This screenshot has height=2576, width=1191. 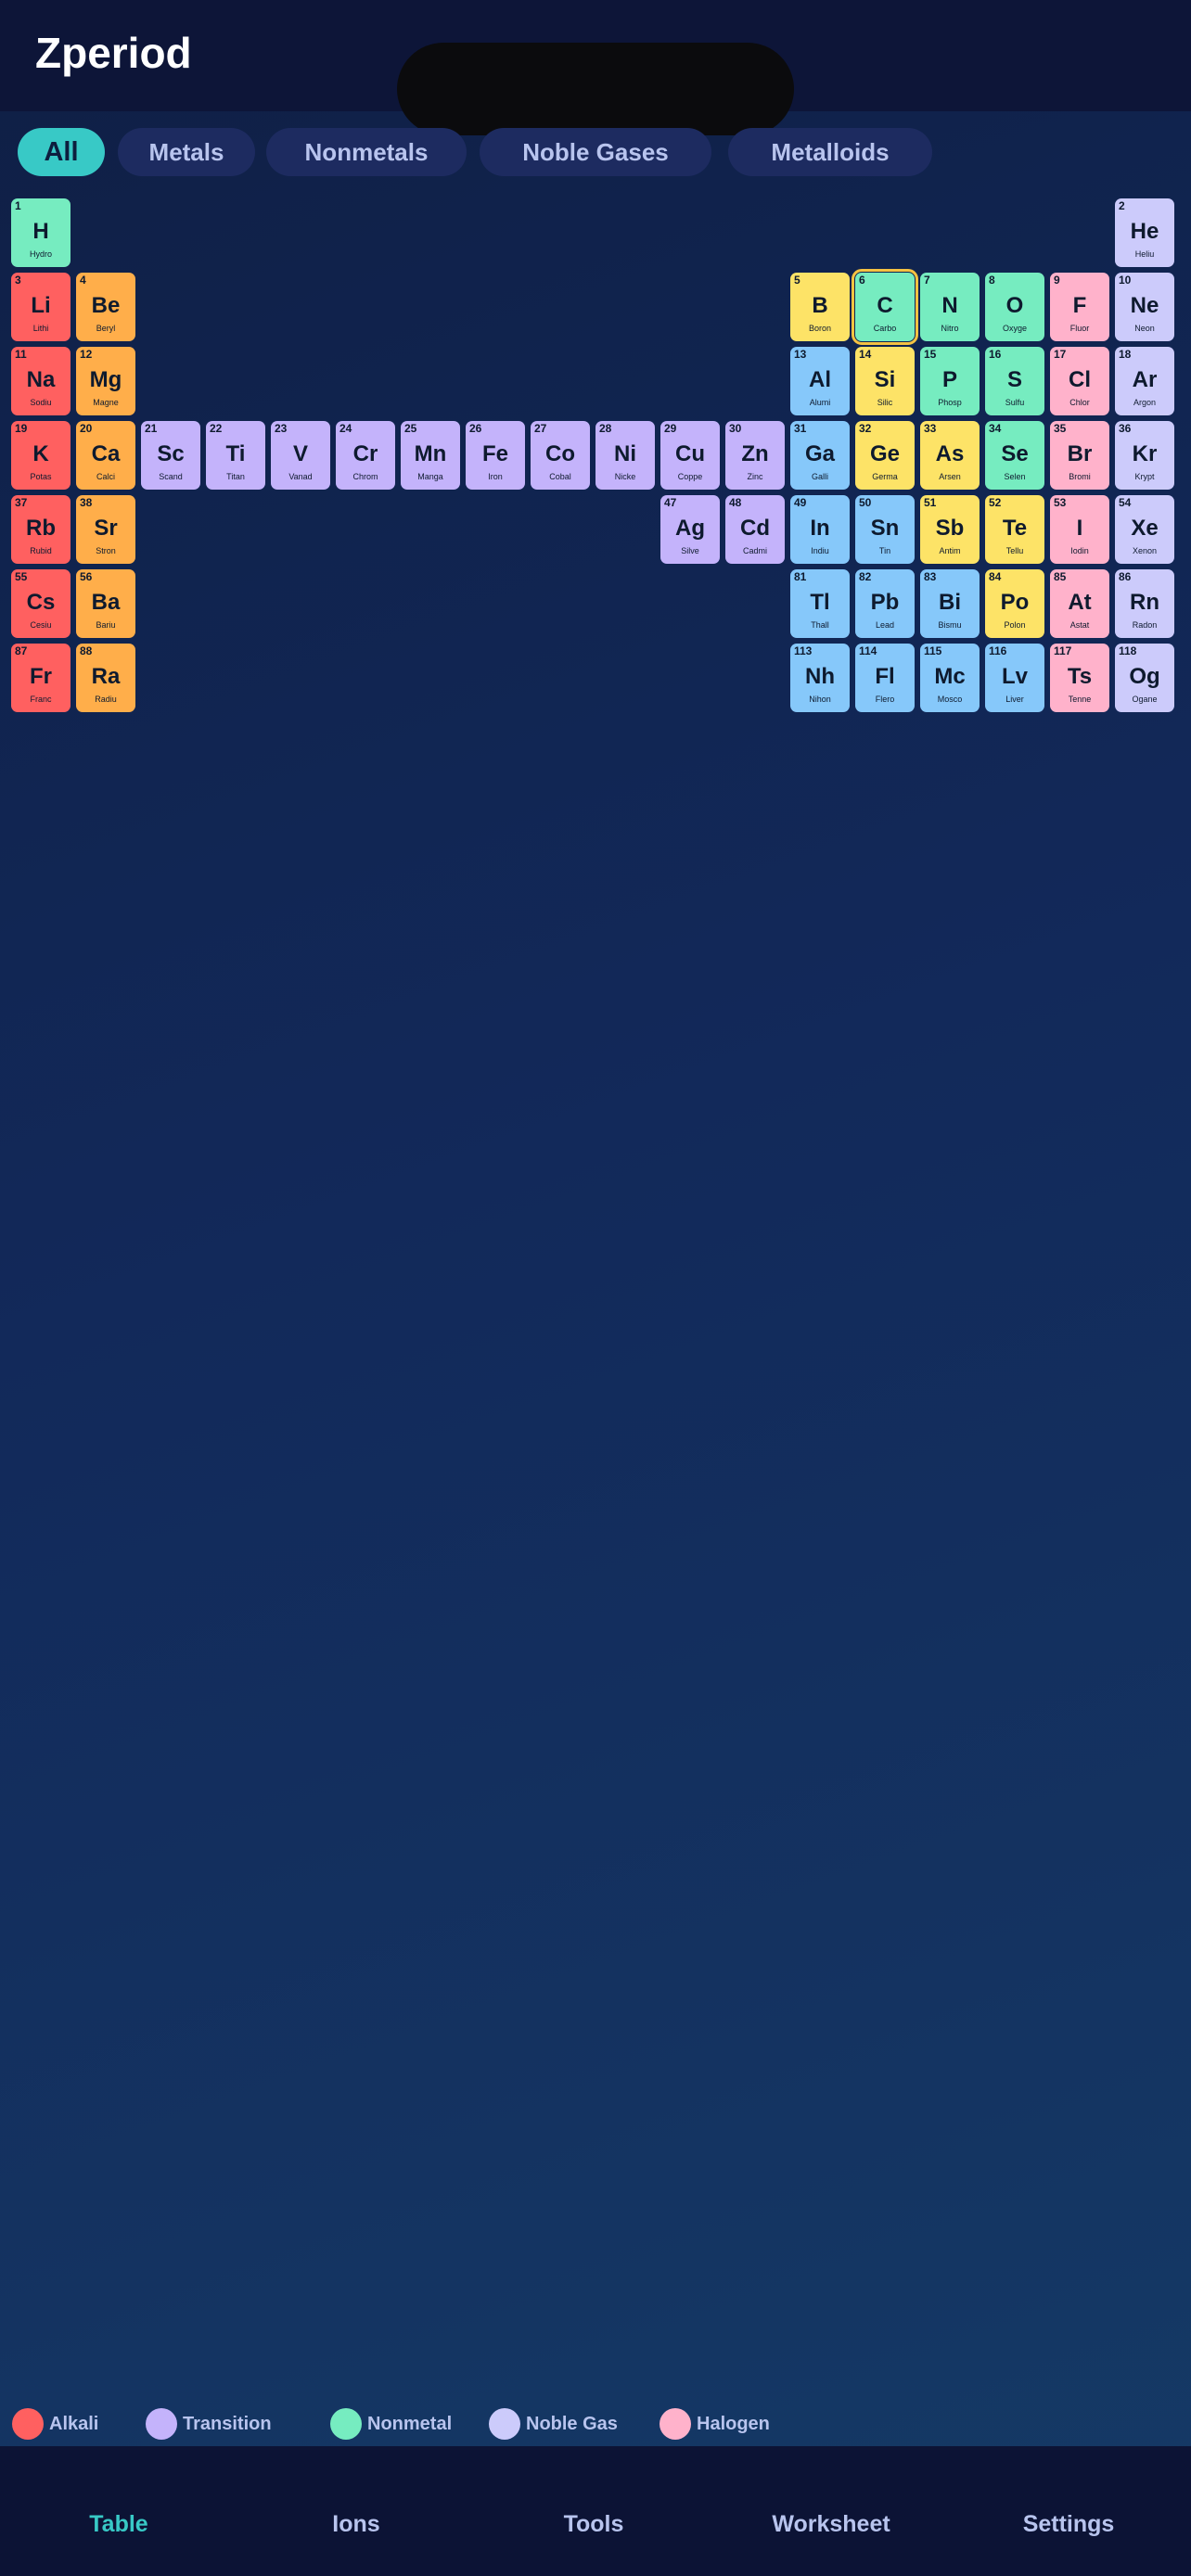 What do you see at coordinates (885, 381) in the screenshot?
I see `element-cell-si: 14 Si Silic` at bounding box center [885, 381].